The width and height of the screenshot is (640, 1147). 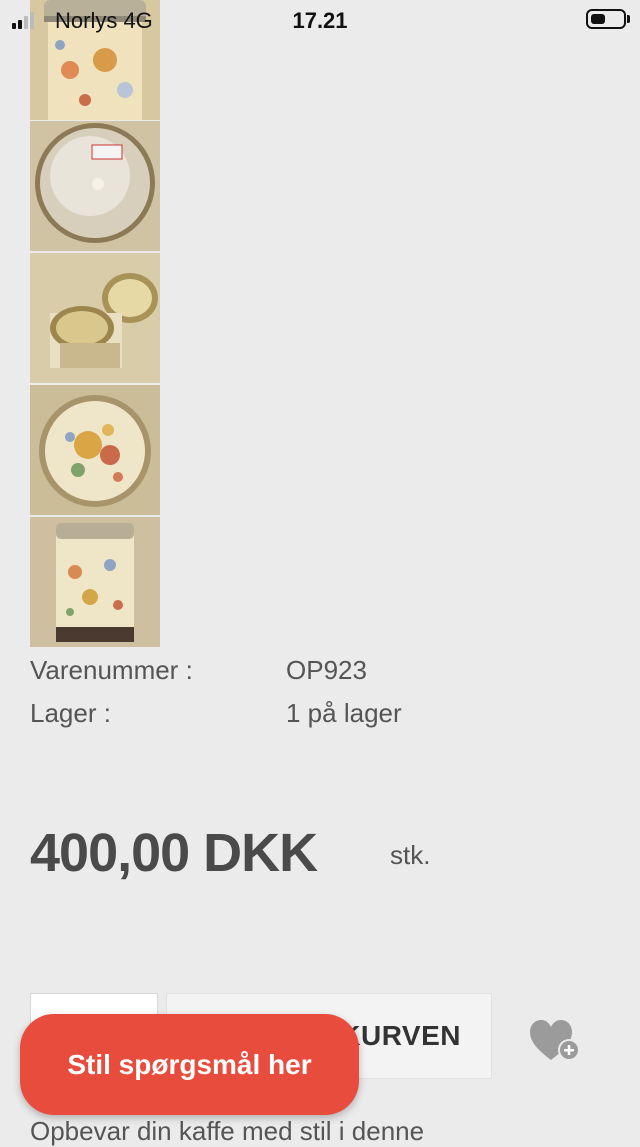 I want to click on tin-lid-pattern-image, so click(x=95, y=450).